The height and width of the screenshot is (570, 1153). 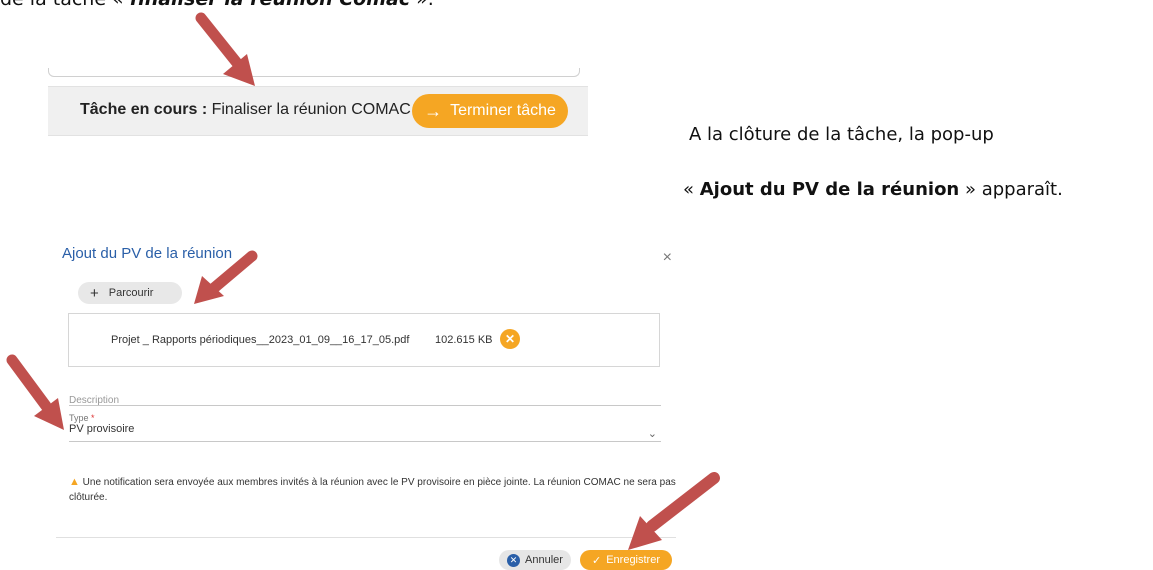 What do you see at coordinates (514, 560) in the screenshot?
I see `cancel-icon: ✕` at bounding box center [514, 560].